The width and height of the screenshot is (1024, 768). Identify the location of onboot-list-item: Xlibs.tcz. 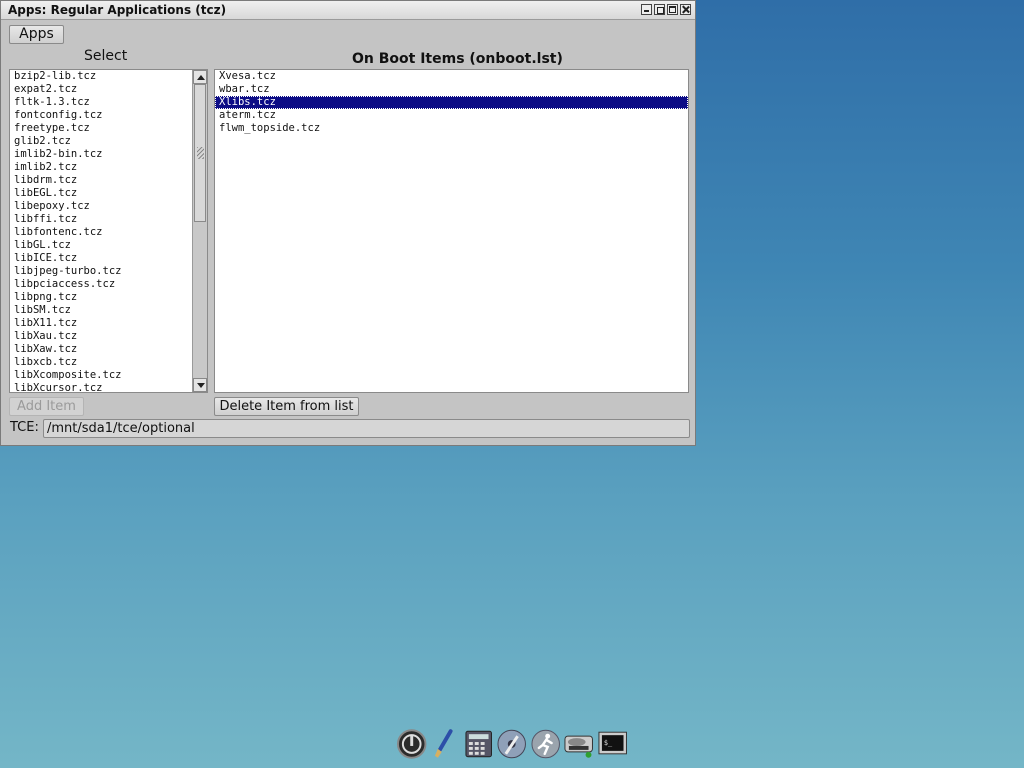
(451, 102).